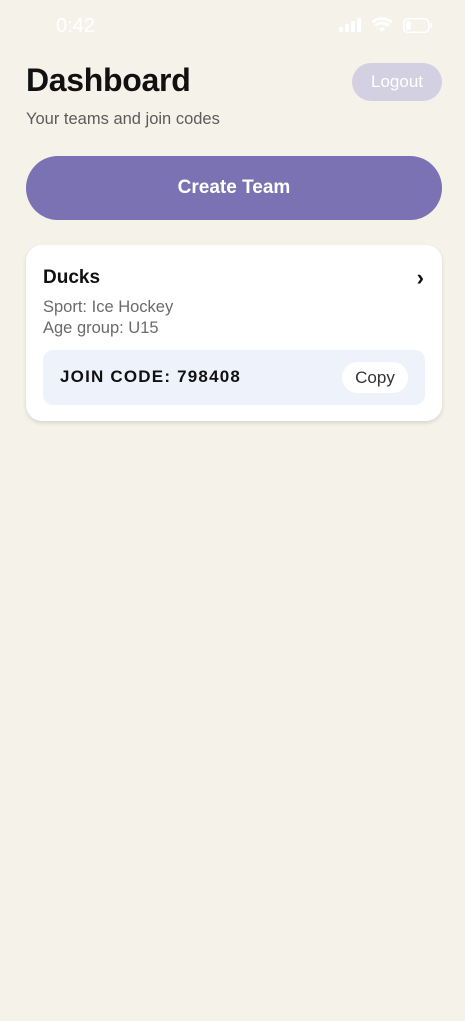  Describe the element at coordinates (418, 25) in the screenshot. I see `battery-icon` at that location.